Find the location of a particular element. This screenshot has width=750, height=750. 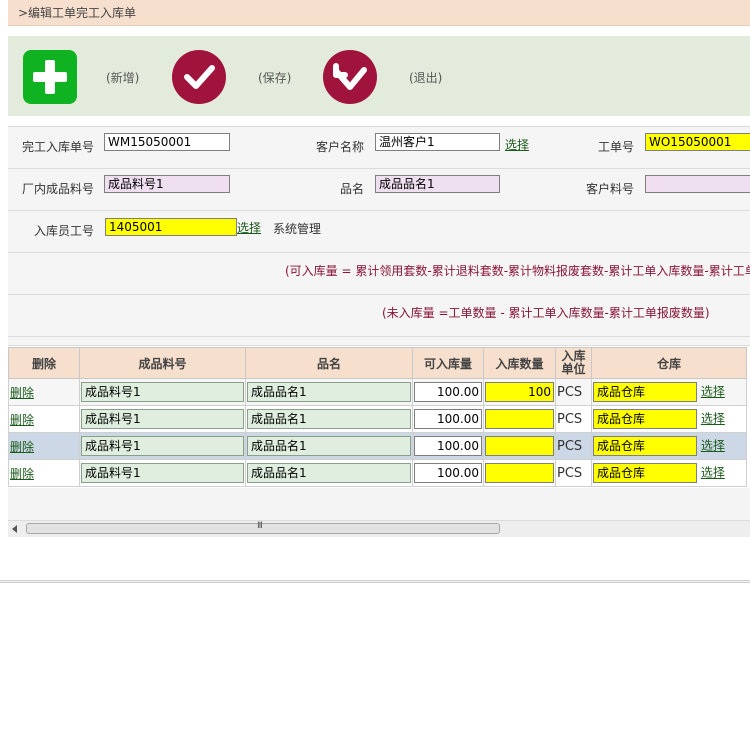

receipt-no-label: 完工入库单号 is located at coordinates (58, 147).